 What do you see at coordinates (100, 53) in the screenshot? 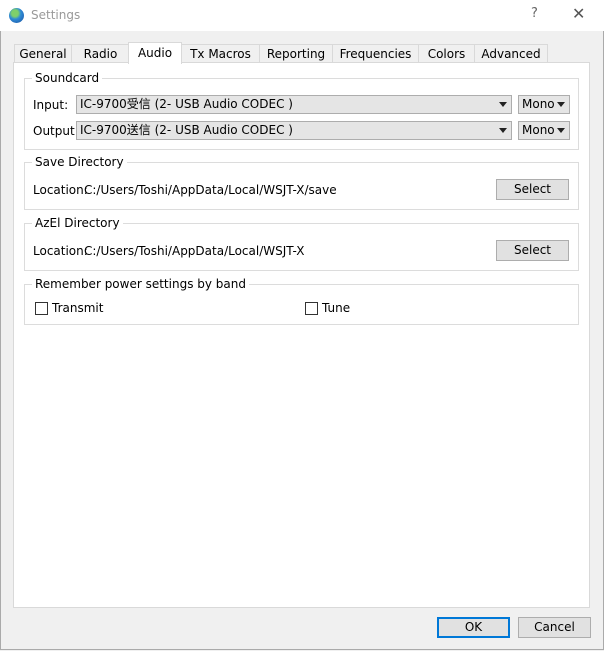
I see `tab-radio: Radio` at bounding box center [100, 53].